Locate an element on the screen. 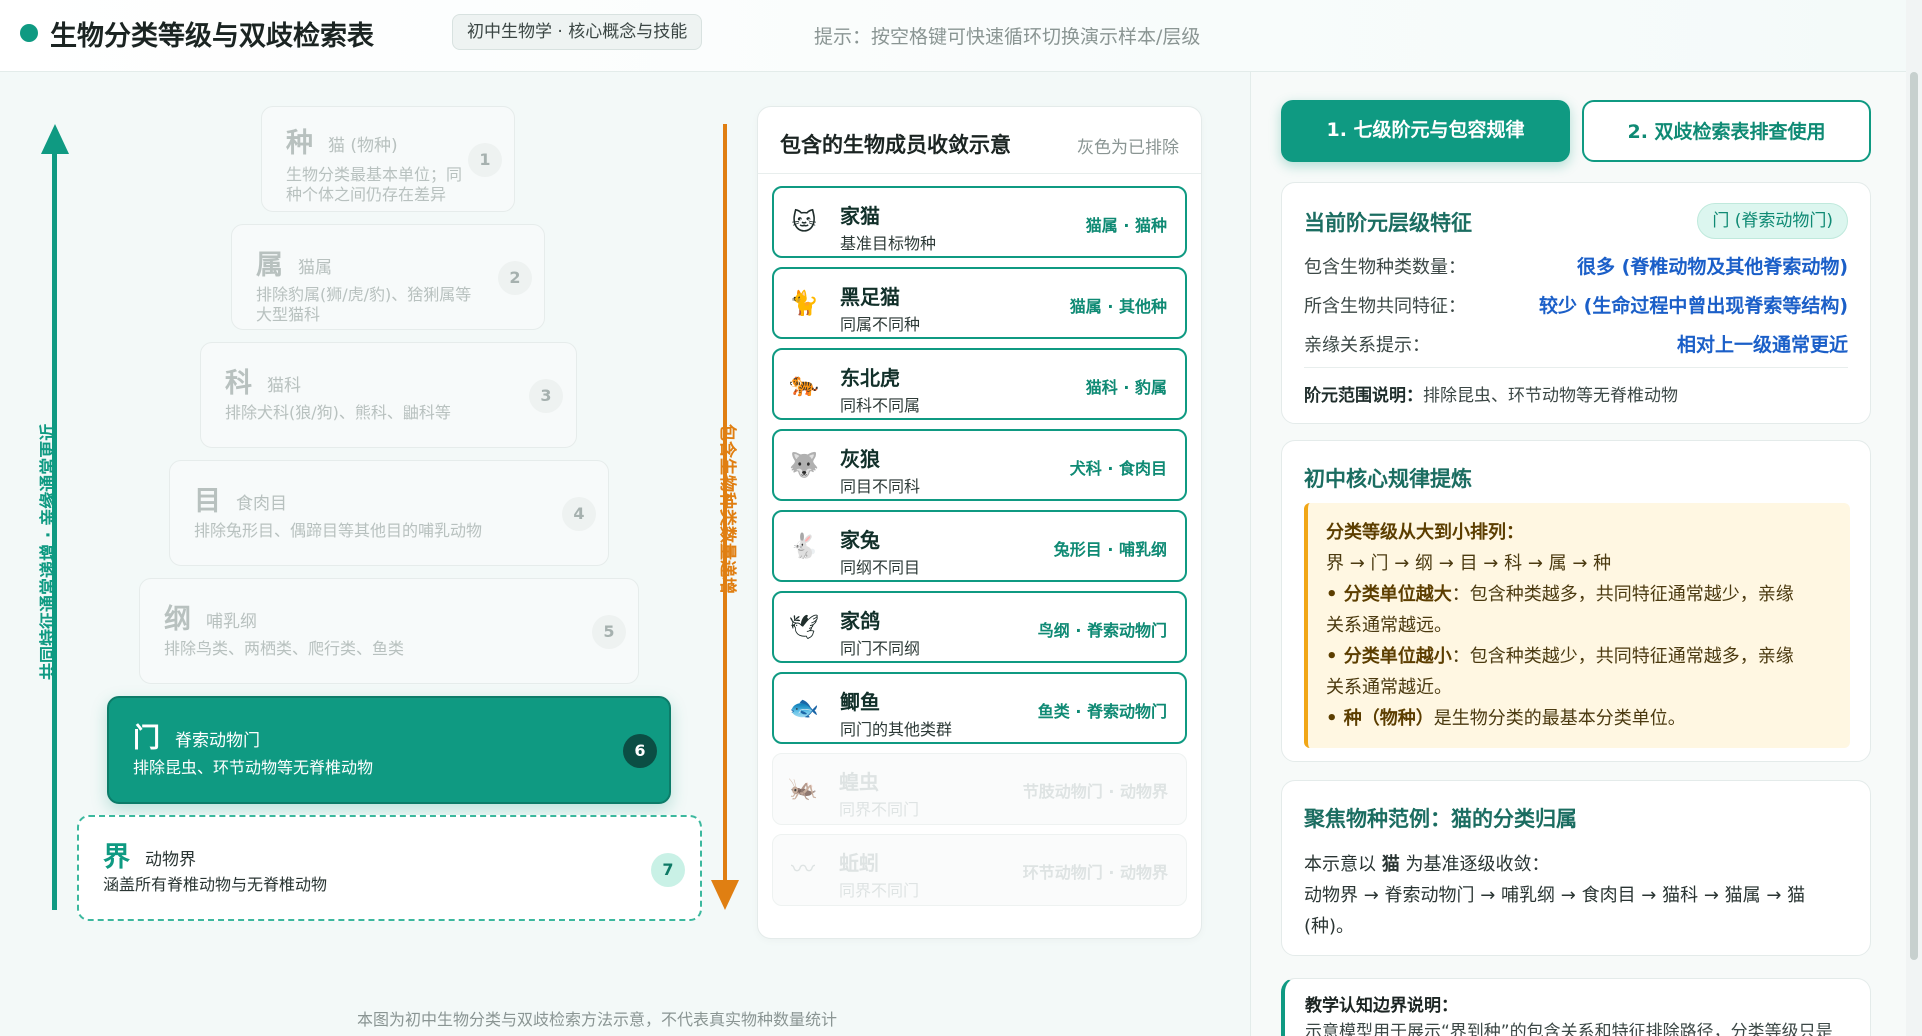 This screenshot has width=1922, height=1036. rule-larger-cont: 关系通常越远。 is located at coordinates (1389, 625).